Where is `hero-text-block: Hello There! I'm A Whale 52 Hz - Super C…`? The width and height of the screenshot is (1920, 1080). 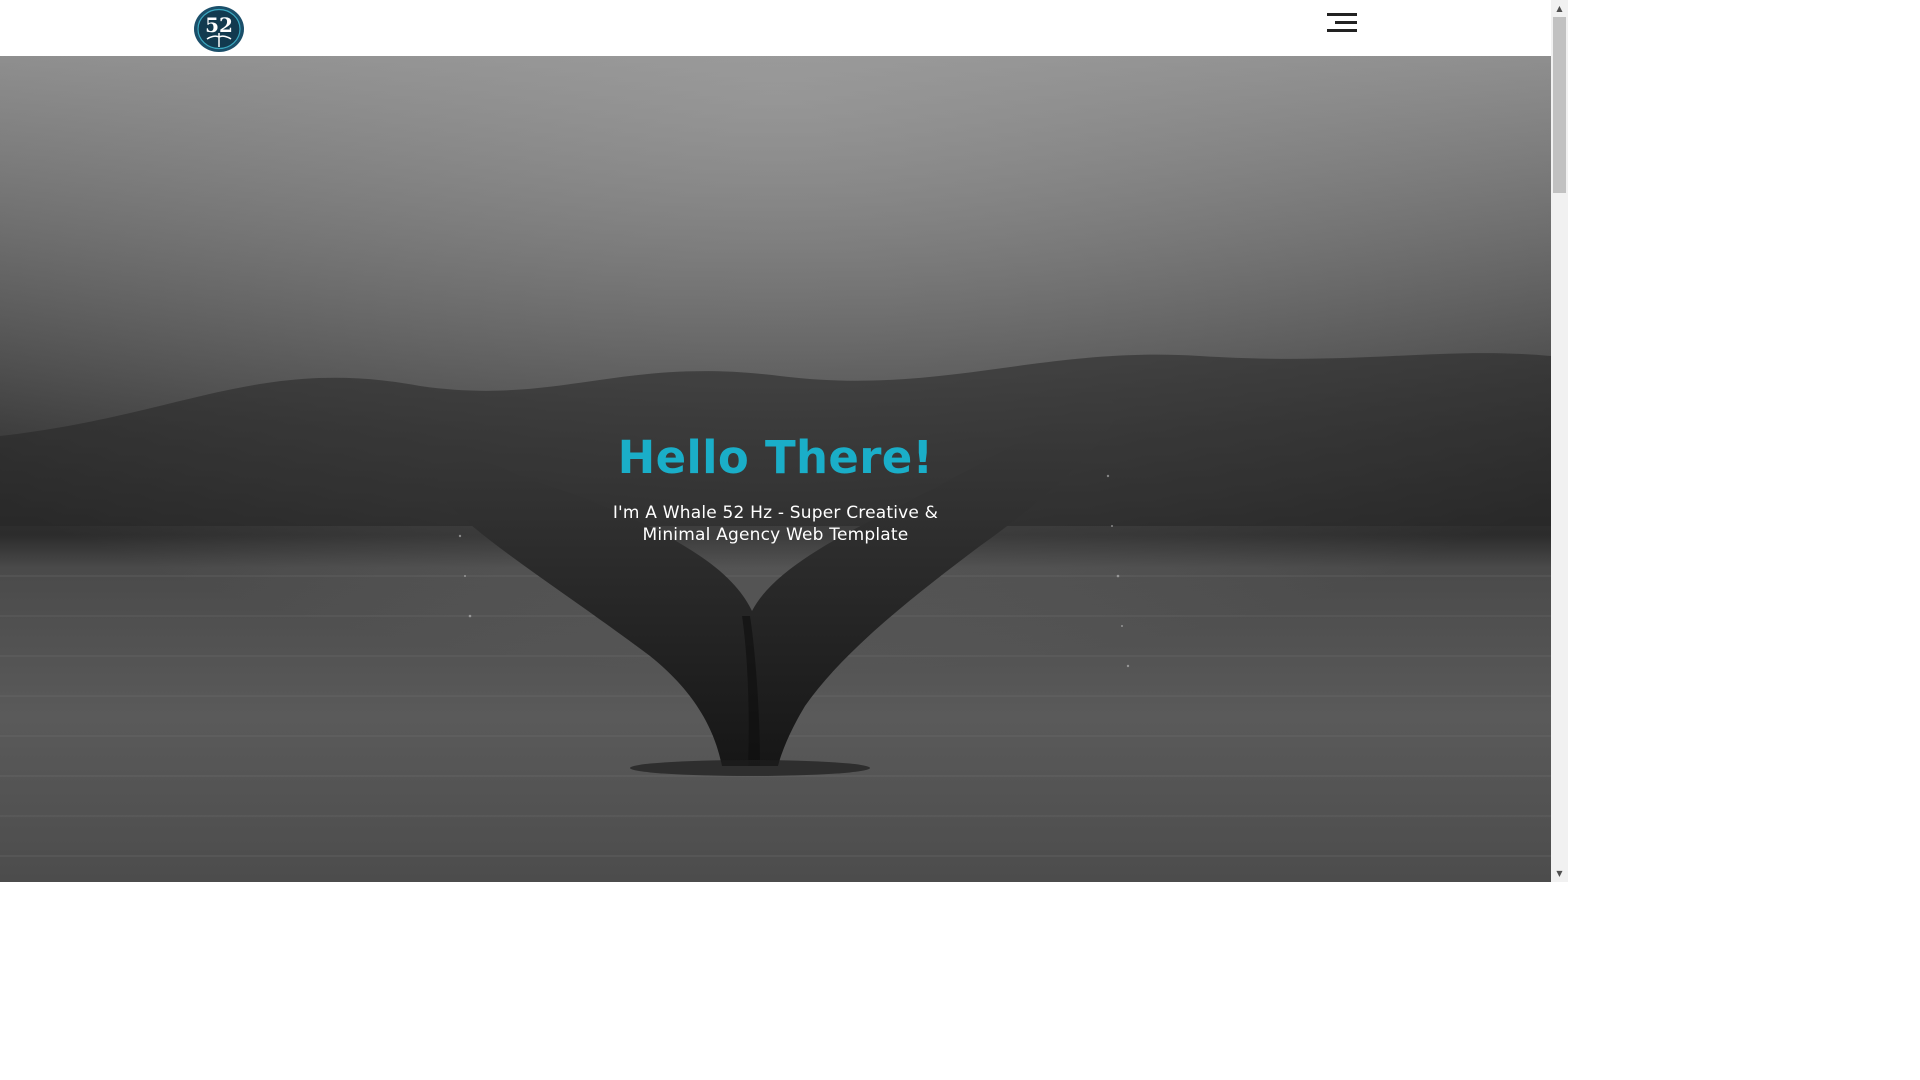 hero-text-block: Hello There! I'm A Whale 52 Hz - Super C… is located at coordinates (775, 487).